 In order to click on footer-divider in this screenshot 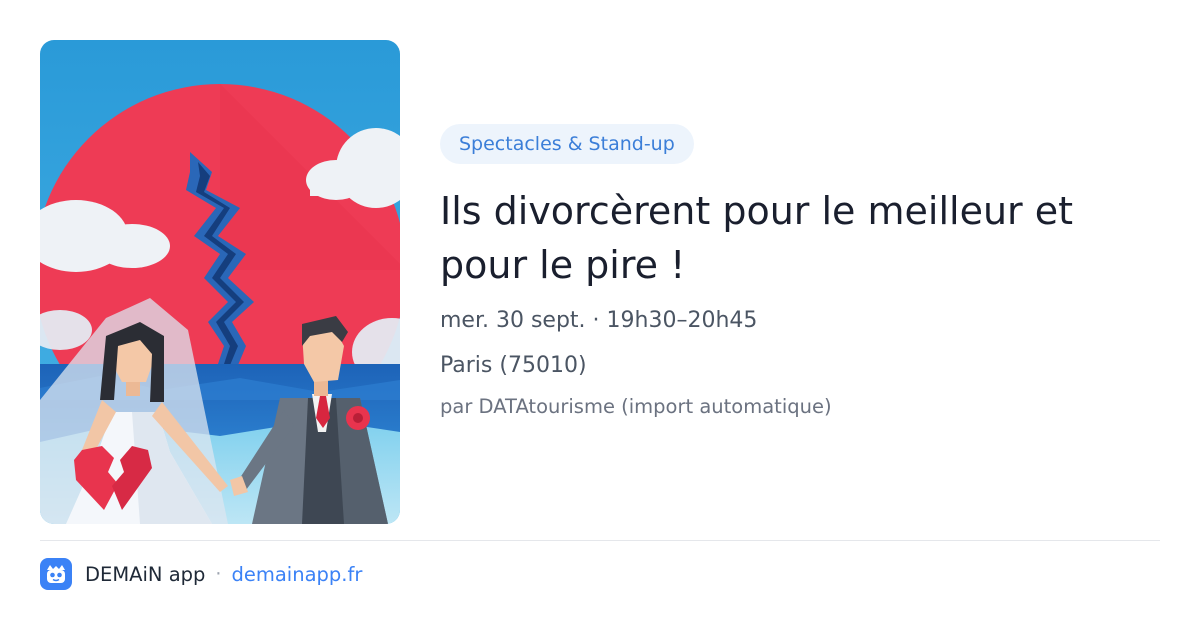, I will do `click(600, 540)`.